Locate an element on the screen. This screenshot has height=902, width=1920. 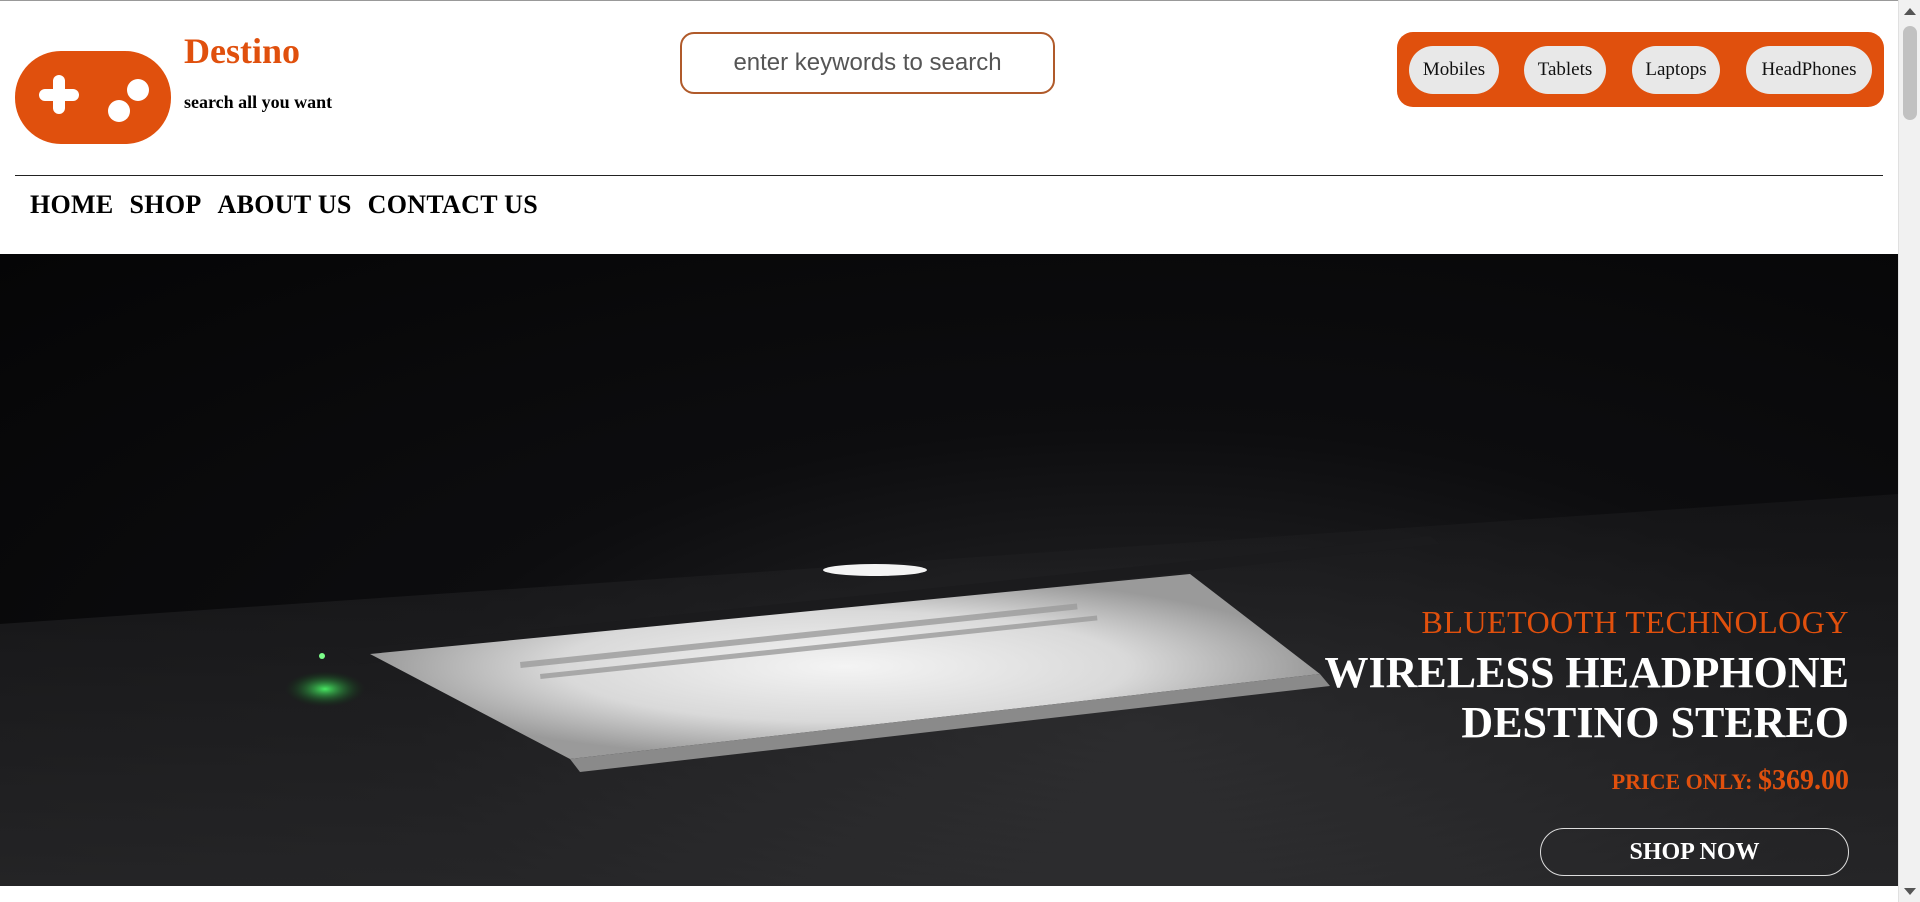
gamepad-icon is located at coordinates (93, 97).